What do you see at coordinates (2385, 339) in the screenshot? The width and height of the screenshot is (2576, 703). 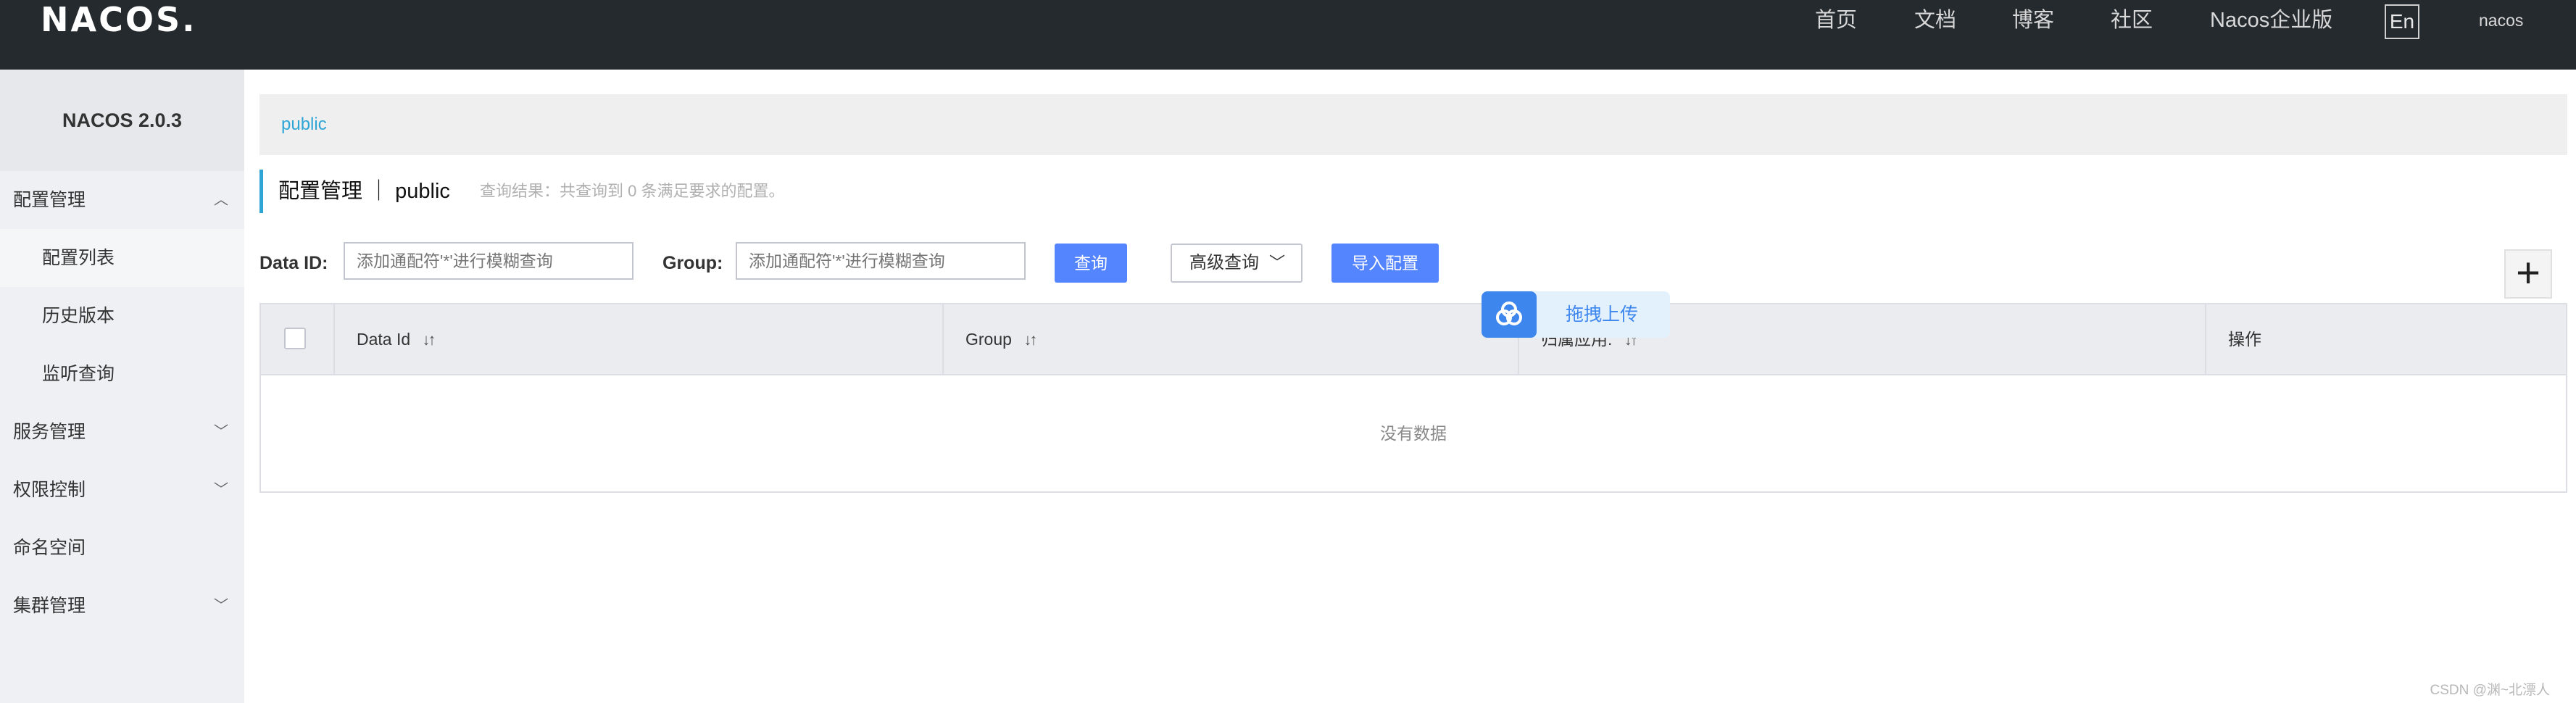 I see `column-header-actions: 操作` at bounding box center [2385, 339].